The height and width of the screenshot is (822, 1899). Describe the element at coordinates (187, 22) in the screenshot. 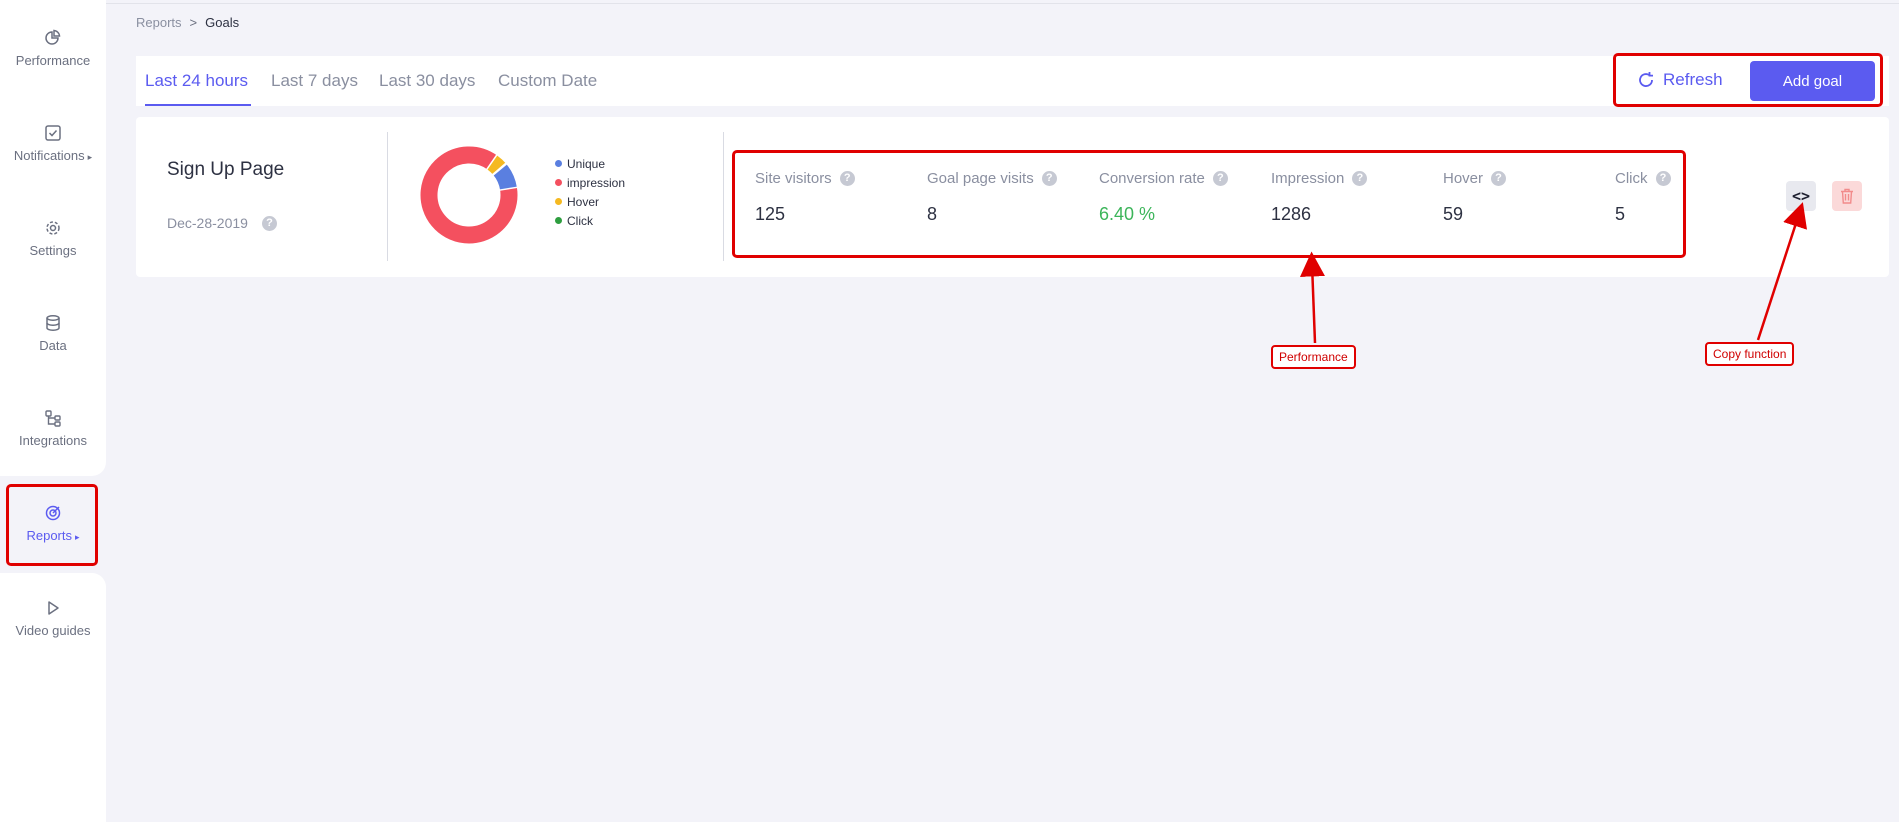

I see `breadcrumb: Reports > Goals` at that location.